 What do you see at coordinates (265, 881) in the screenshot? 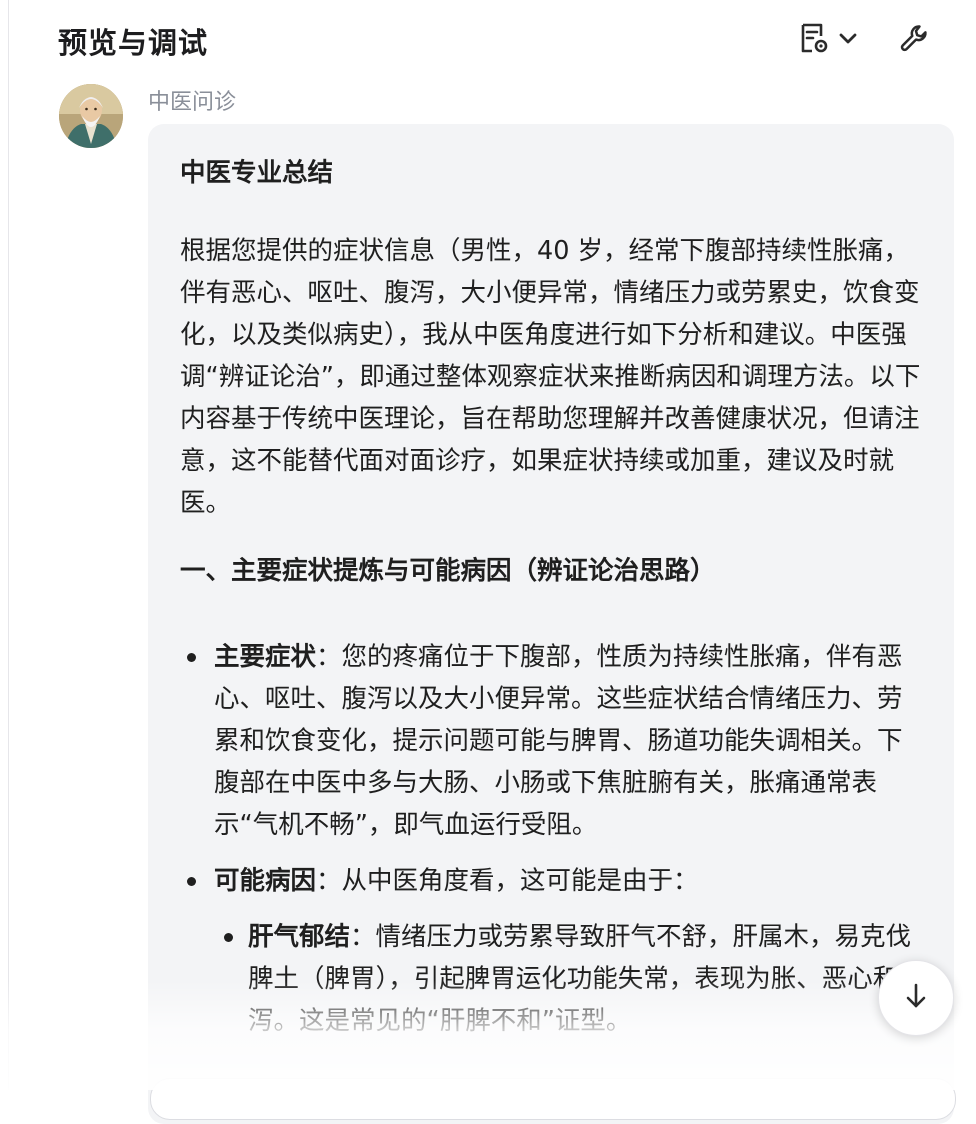
I see `list-item-term: 可能病因` at bounding box center [265, 881].